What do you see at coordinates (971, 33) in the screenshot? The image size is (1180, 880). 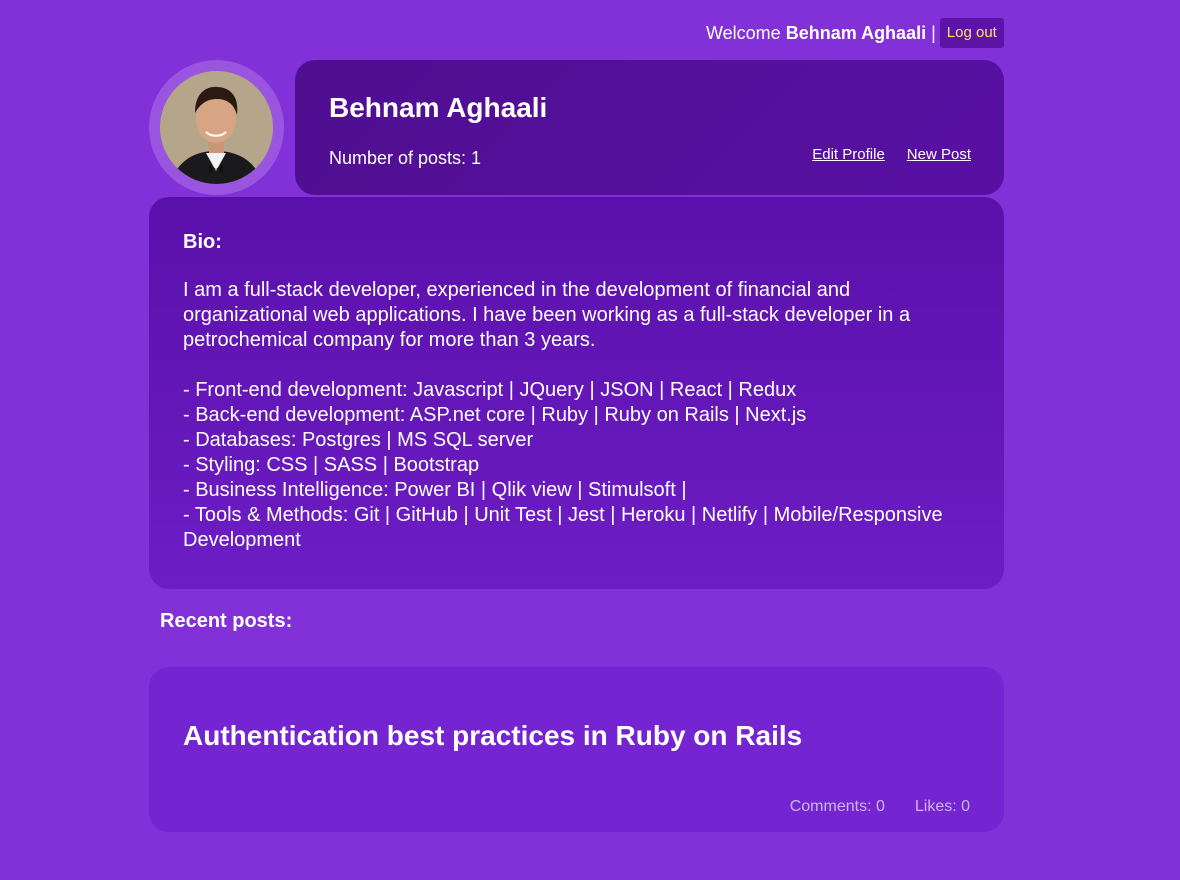 I see `logout-button: Log out` at bounding box center [971, 33].